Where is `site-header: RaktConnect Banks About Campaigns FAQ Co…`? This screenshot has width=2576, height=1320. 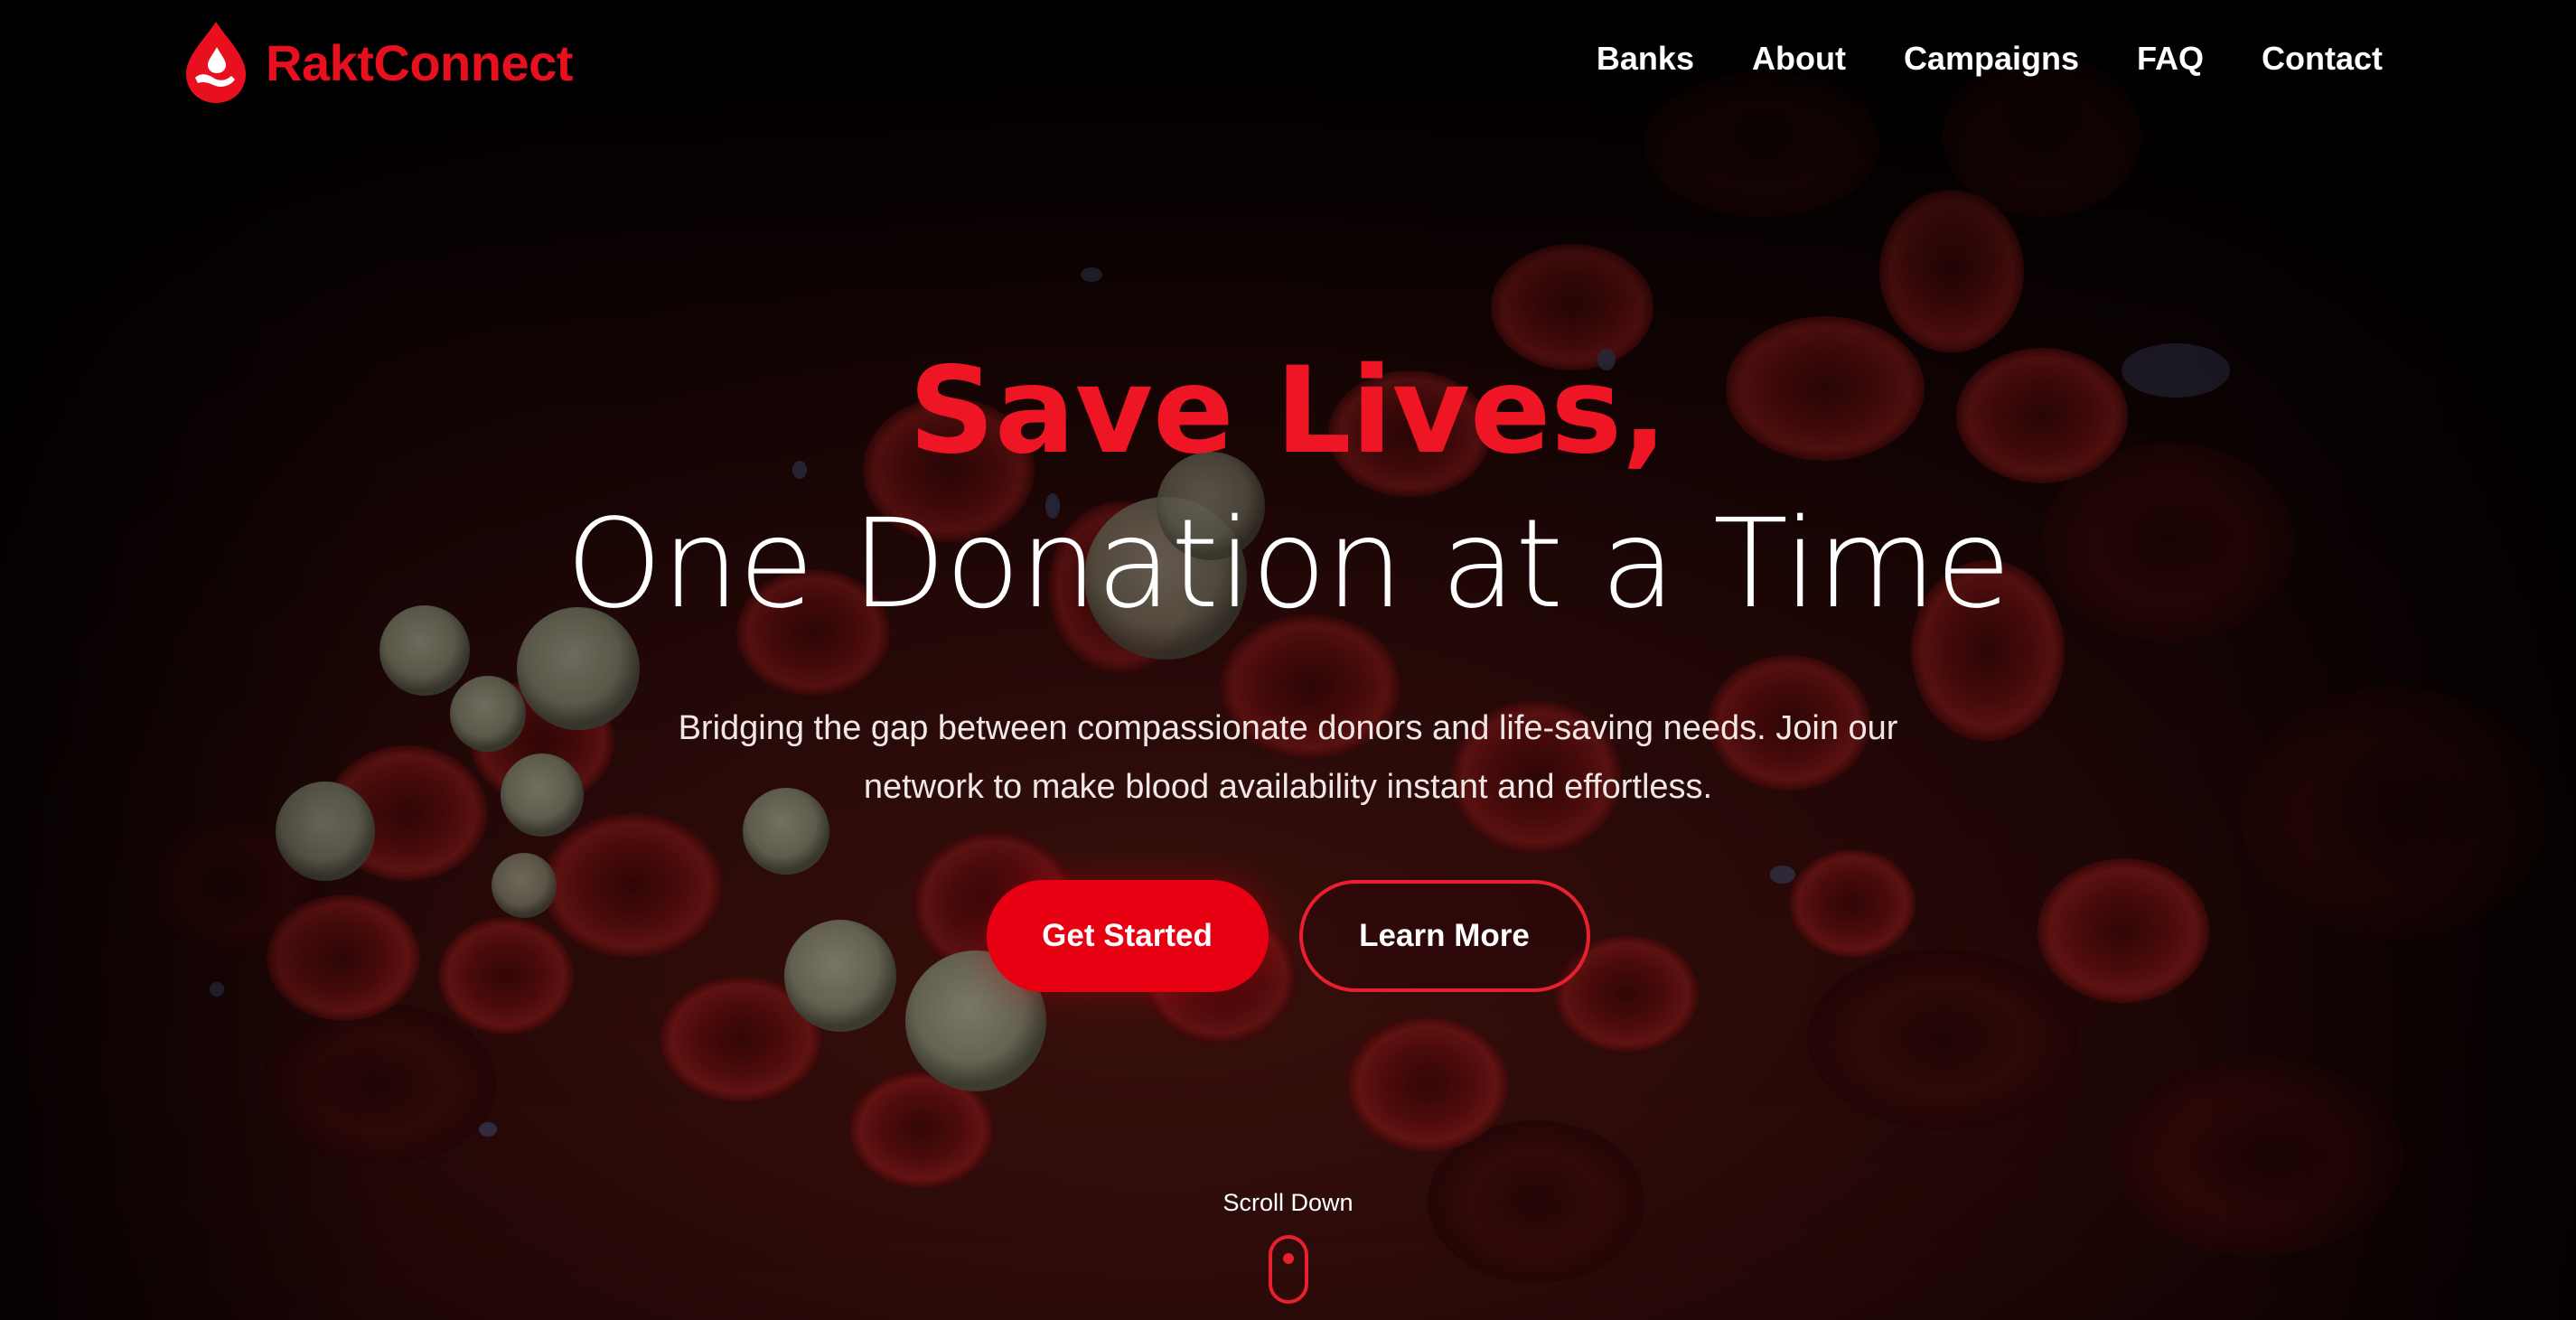
site-header: RaktConnect Banks About Campaigns FAQ Co… is located at coordinates (1288, 63).